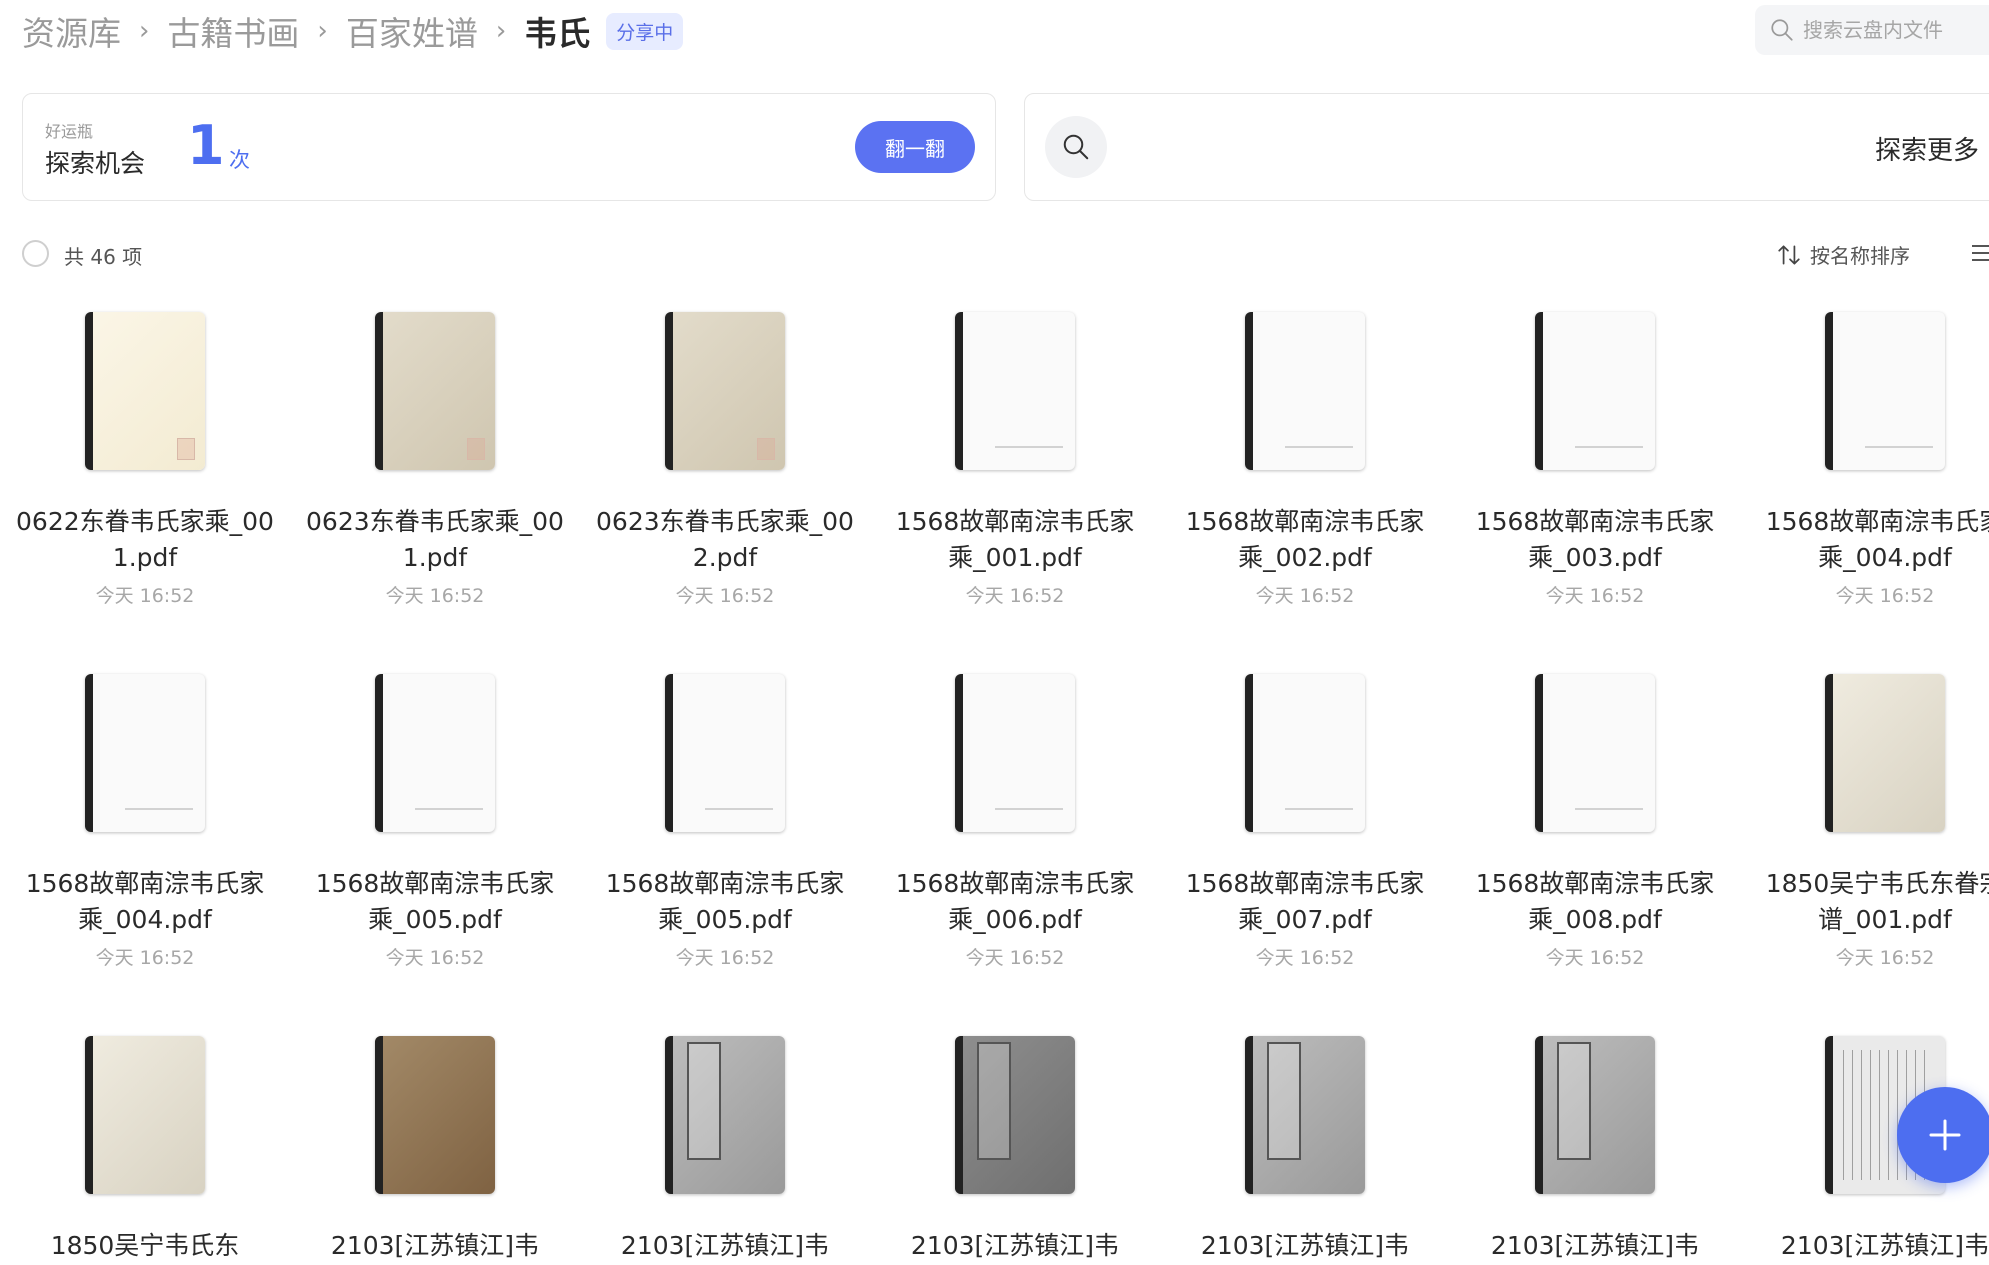  I want to click on file-name: 0623东眷韦氏家乘_001.pdf, so click(435, 540).